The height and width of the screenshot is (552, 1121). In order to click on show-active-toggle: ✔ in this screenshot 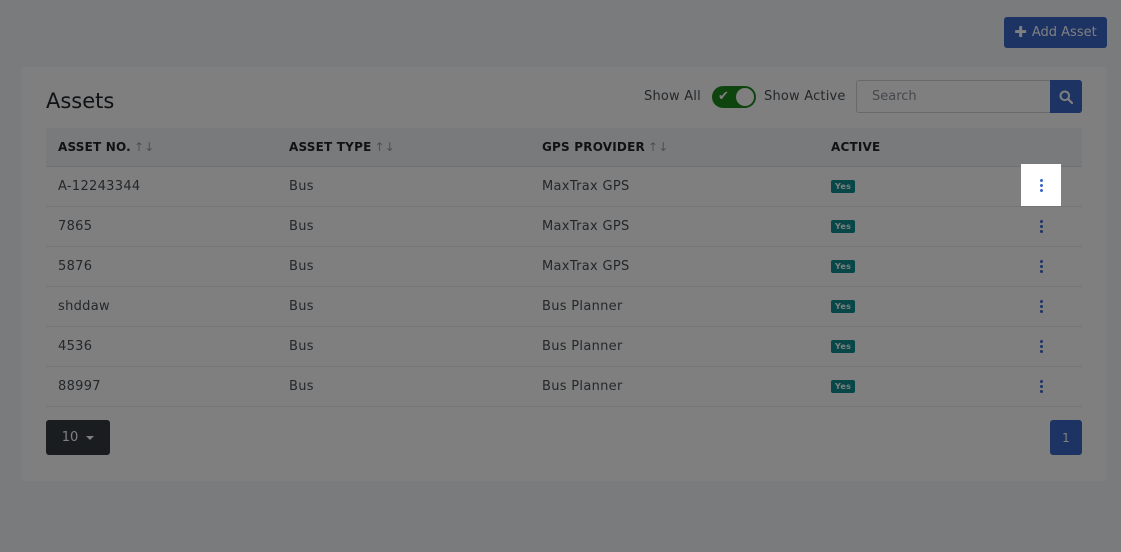, I will do `click(734, 97)`.